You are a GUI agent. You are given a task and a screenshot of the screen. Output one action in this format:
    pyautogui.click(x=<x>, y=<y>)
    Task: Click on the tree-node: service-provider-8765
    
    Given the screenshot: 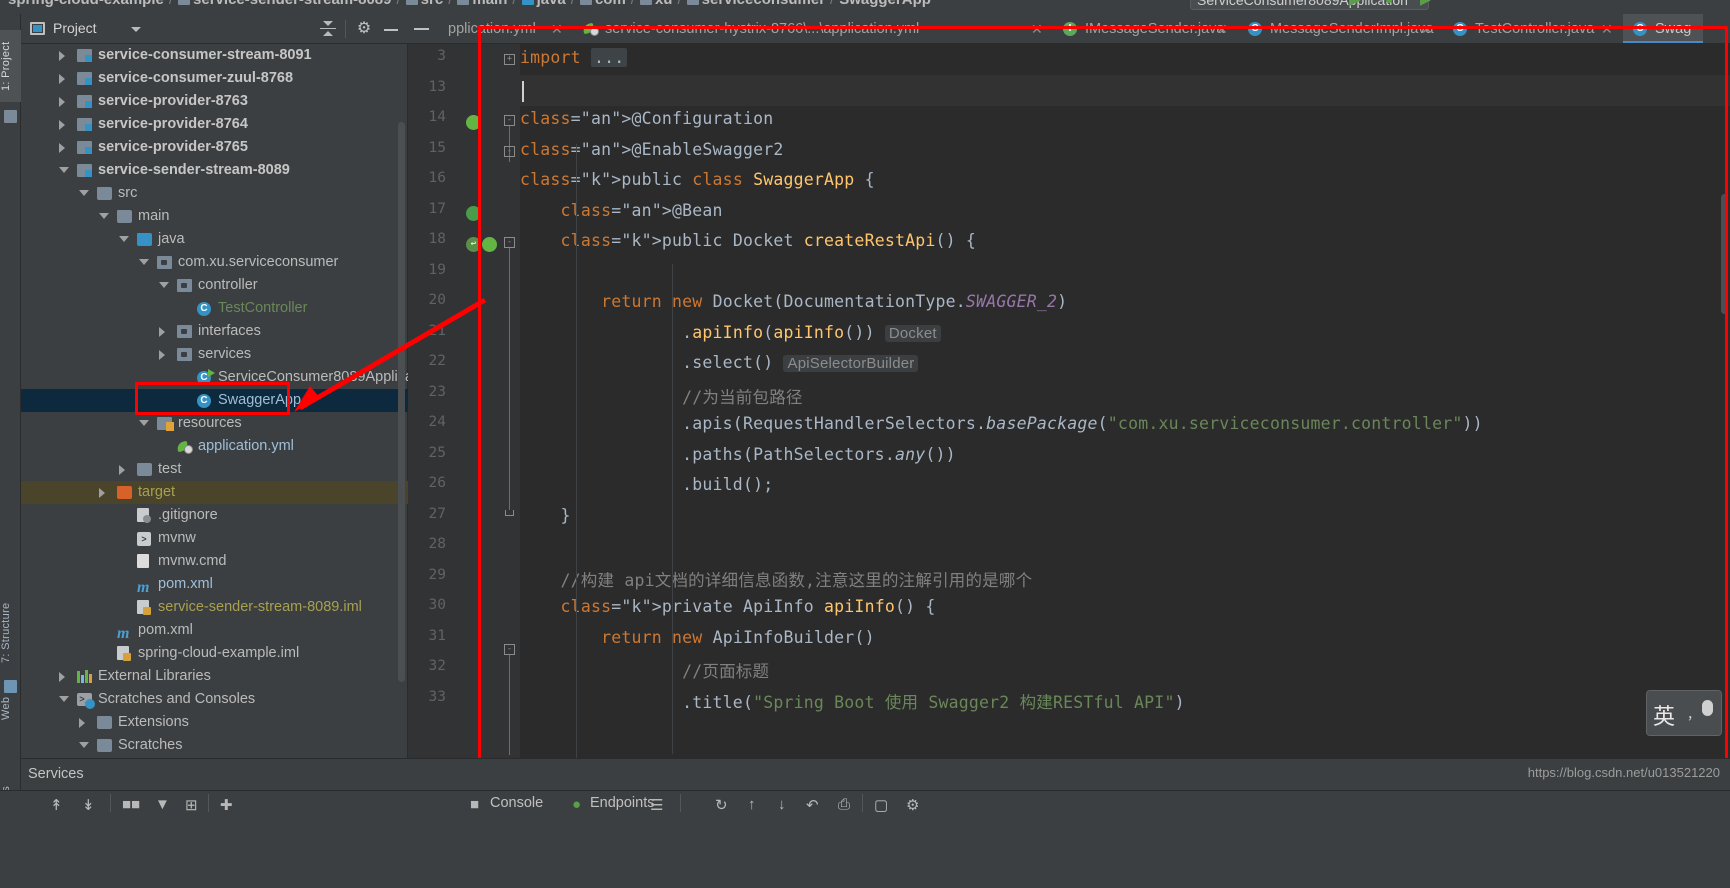 What is the action you would take?
    pyautogui.click(x=214, y=147)
    